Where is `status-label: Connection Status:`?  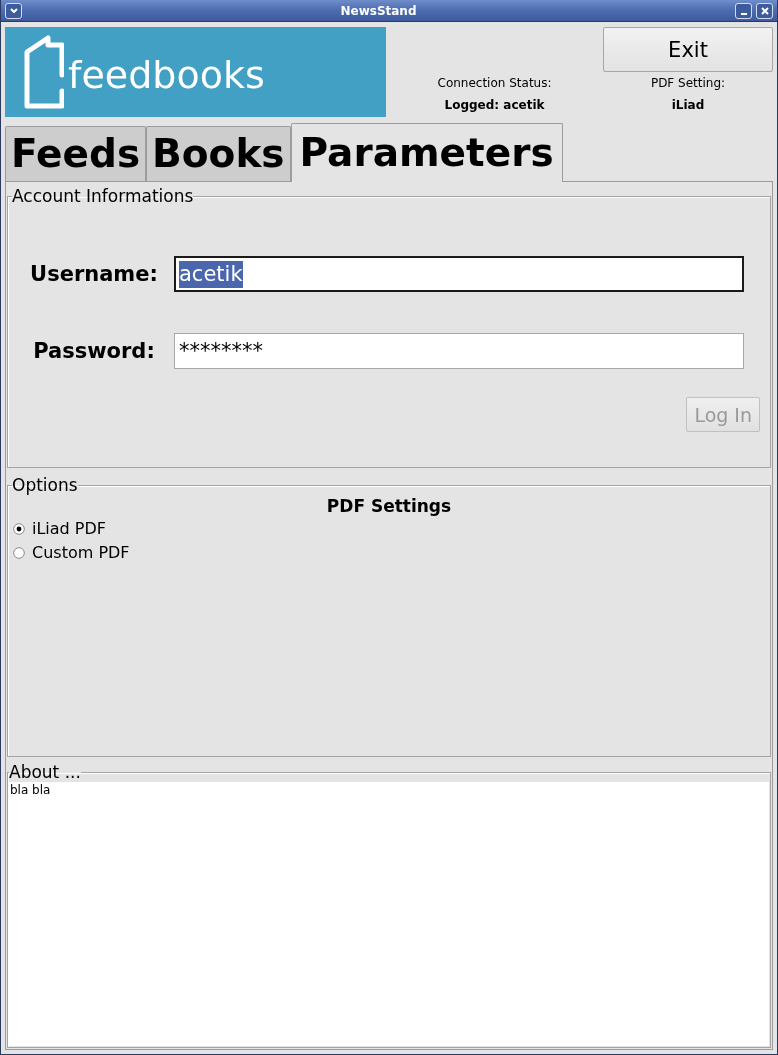 status-label: Connection Status: is located at coordinates (494, 83).